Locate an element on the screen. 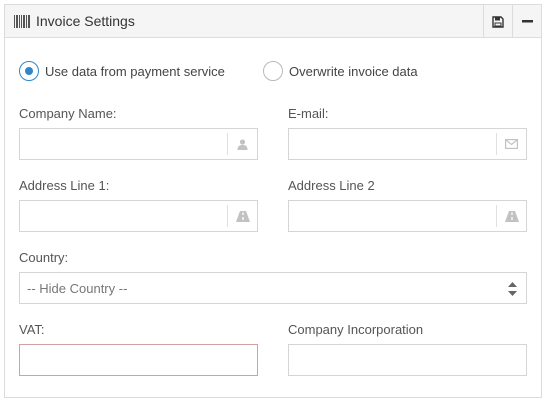  country-select: -- Hide Country -- is located at coordinates (273, 288).